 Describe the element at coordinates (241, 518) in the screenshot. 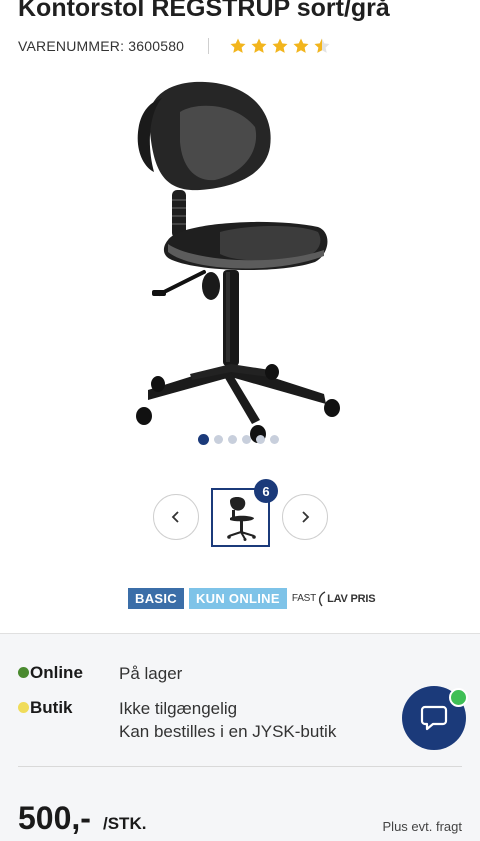

I see `office-chair-thumb-icon` at that location.